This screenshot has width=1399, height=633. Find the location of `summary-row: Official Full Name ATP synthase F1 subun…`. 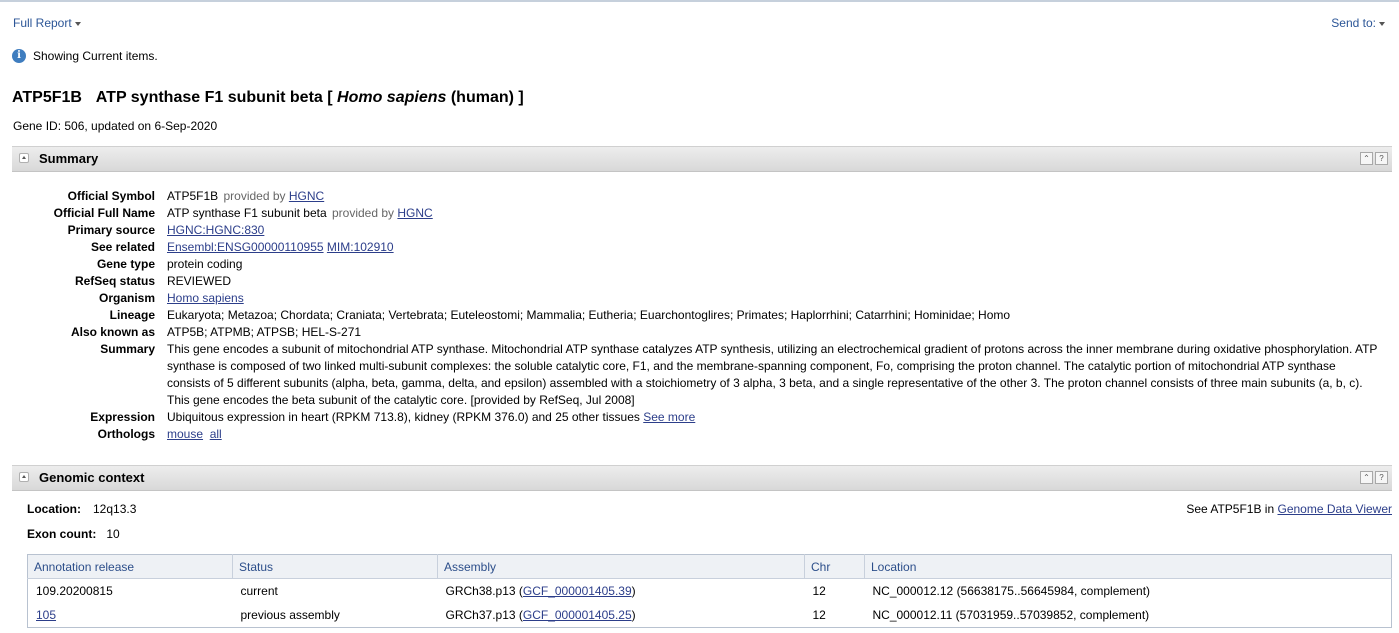

summary-row: Official Full Name ATP synthase F1 subun… is located at coordinates (695, 213).